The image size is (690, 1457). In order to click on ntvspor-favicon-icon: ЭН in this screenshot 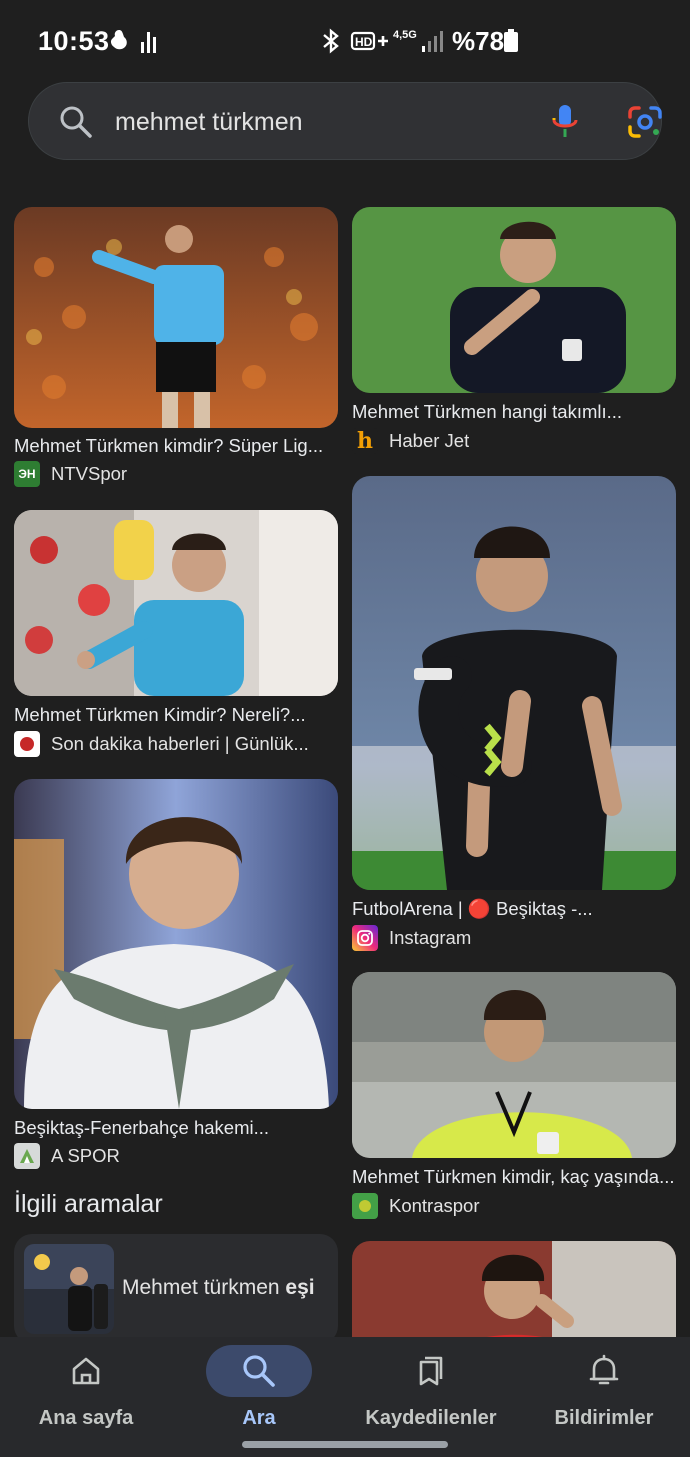, I will do `click(27, 474)`.